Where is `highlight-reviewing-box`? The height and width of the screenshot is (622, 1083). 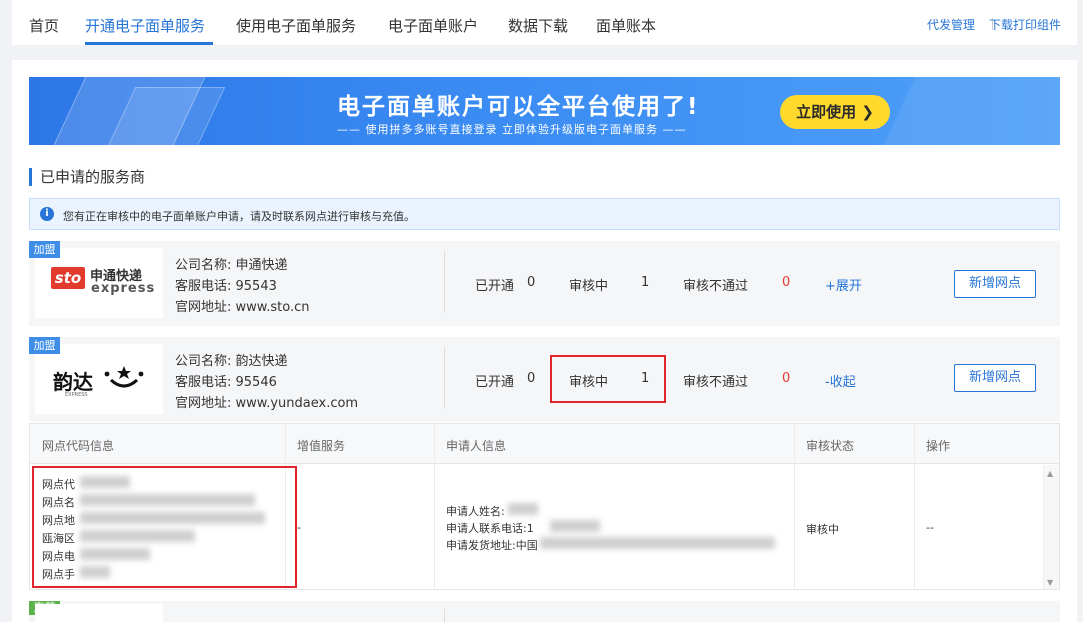
highlight-reviewing-box is located at coordinates (608, 379).